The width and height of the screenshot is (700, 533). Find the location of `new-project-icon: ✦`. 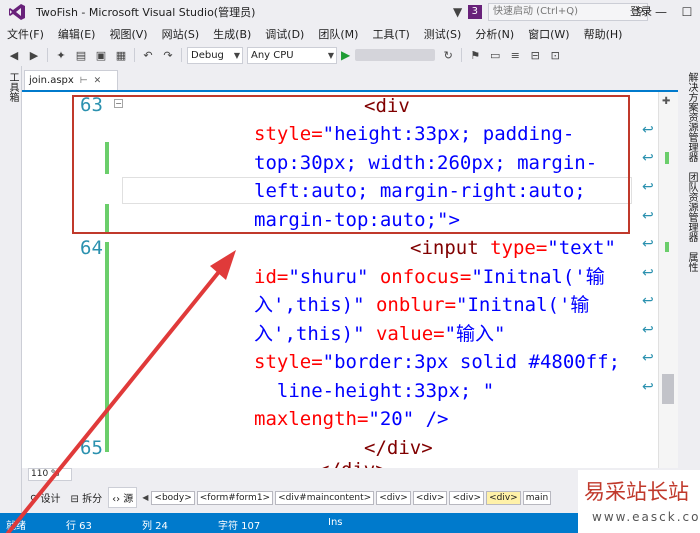

new-project-icon: ✦ is located at coordinates (61, 55).